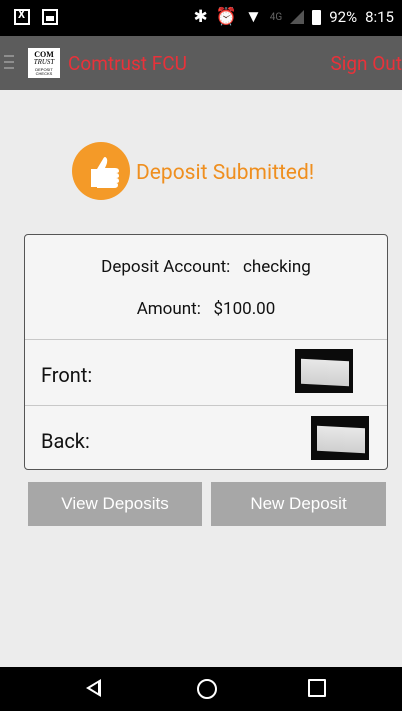 This screenshot has height=711, width=402. I want to click on deposit-status: Deposit Submitted!, so click(201, 172).